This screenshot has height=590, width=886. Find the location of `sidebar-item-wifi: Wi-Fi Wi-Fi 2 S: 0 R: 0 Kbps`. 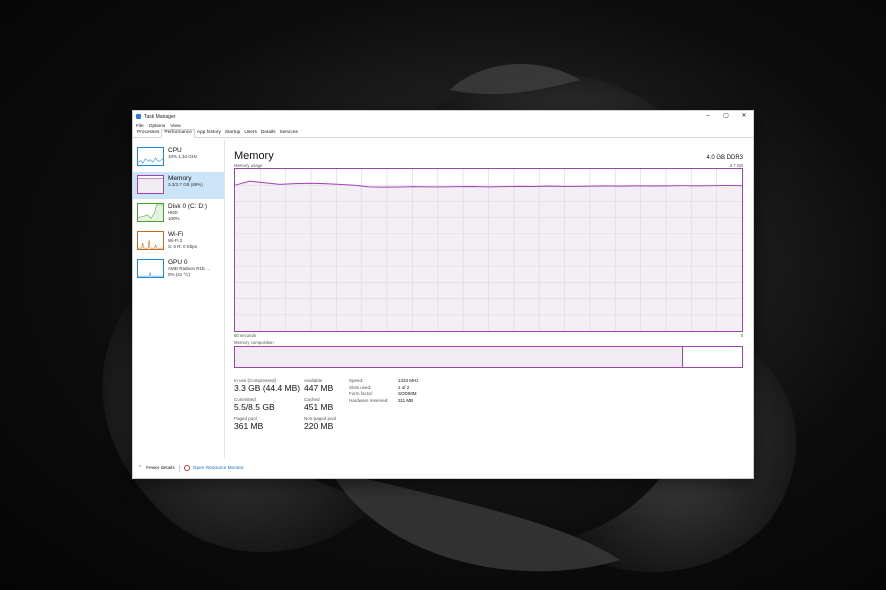

sidebar-item-wifi: Wi-Fi Wi-Fi 2 S: 0 R: 0 Kbps is located at coordinates (178, 241).